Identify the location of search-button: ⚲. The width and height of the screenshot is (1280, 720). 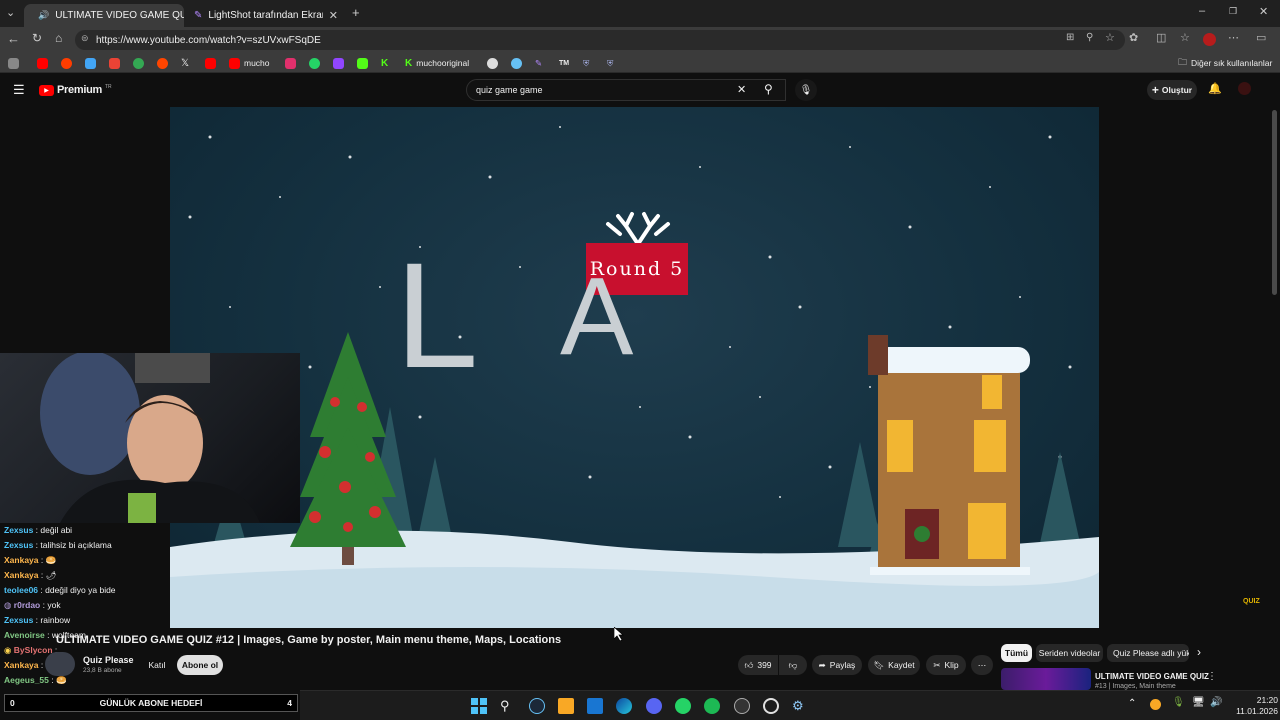
(771, 90).